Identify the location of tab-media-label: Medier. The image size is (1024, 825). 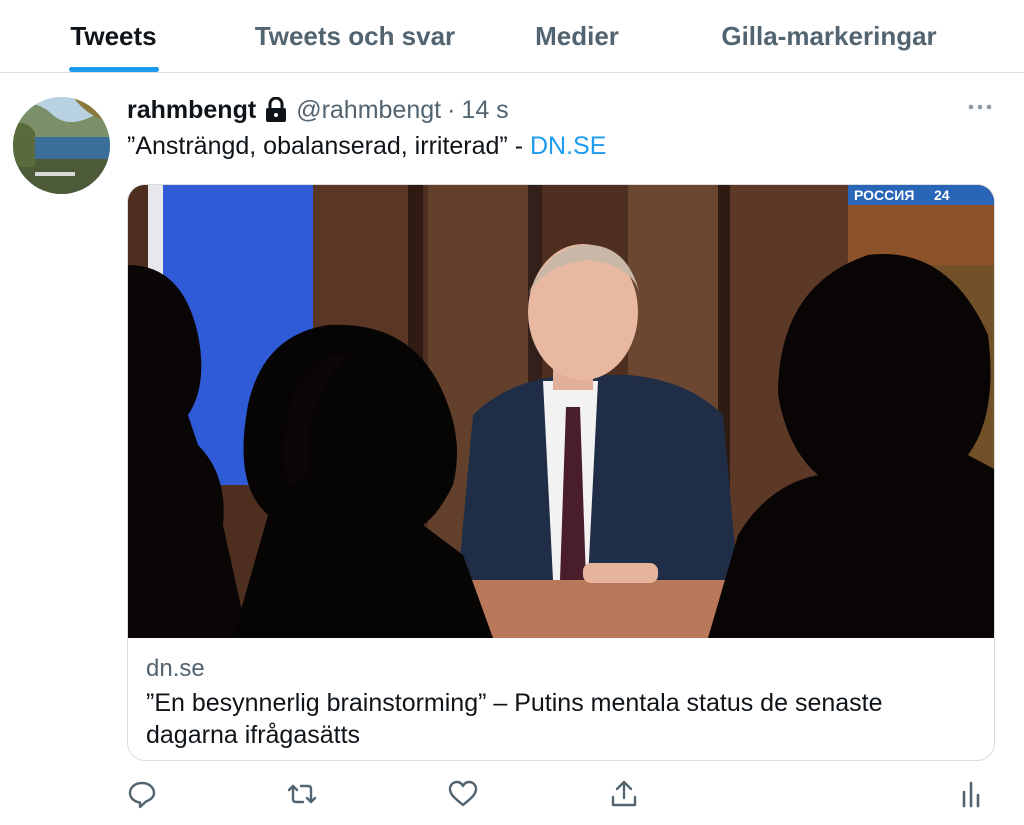
(577, 35).